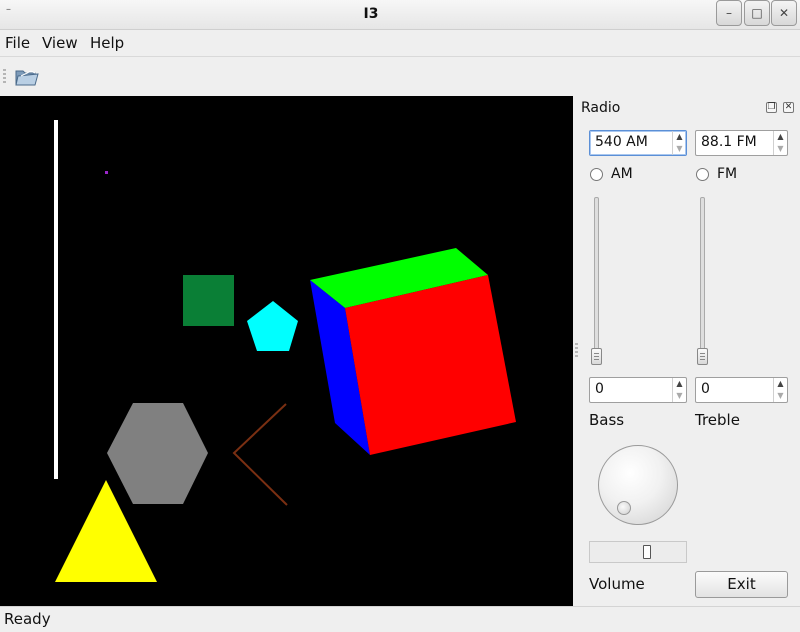  Describe the element at coordinates (679, 384) in the screenshot. I see `bass-spin-up-icon: ▲` at that location.